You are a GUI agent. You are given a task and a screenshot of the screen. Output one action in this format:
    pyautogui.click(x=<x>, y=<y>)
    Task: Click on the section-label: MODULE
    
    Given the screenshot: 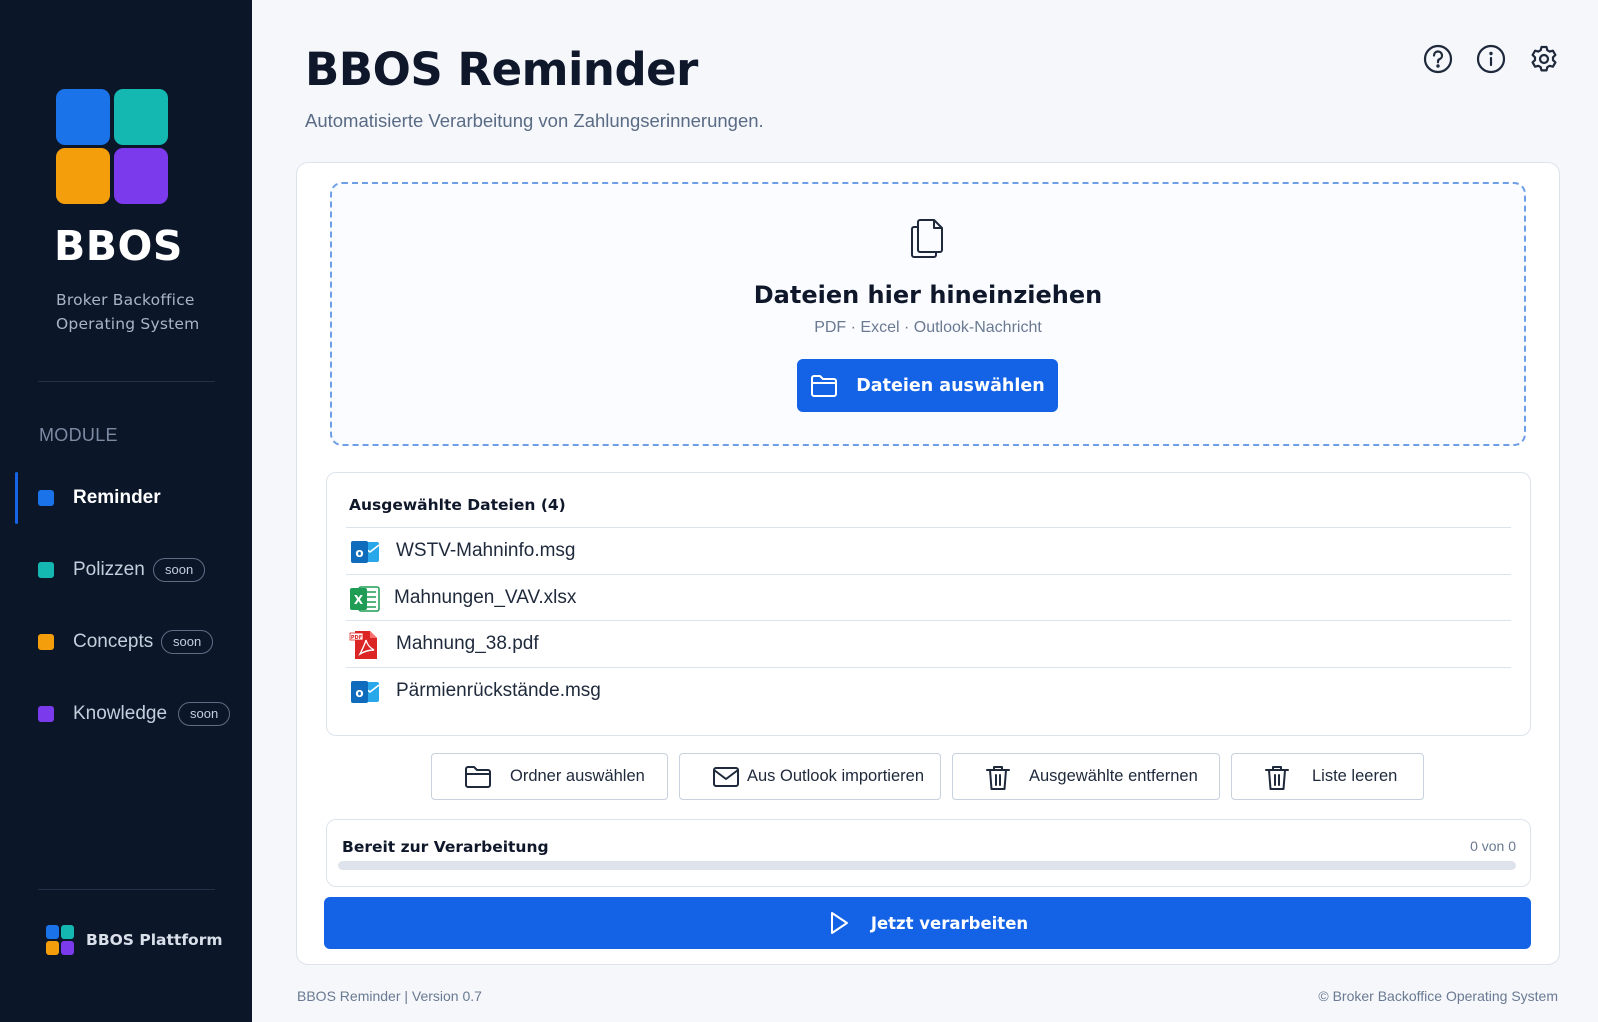 What is the action you would take?
    pyautogui.click(x=78, y=435)
    